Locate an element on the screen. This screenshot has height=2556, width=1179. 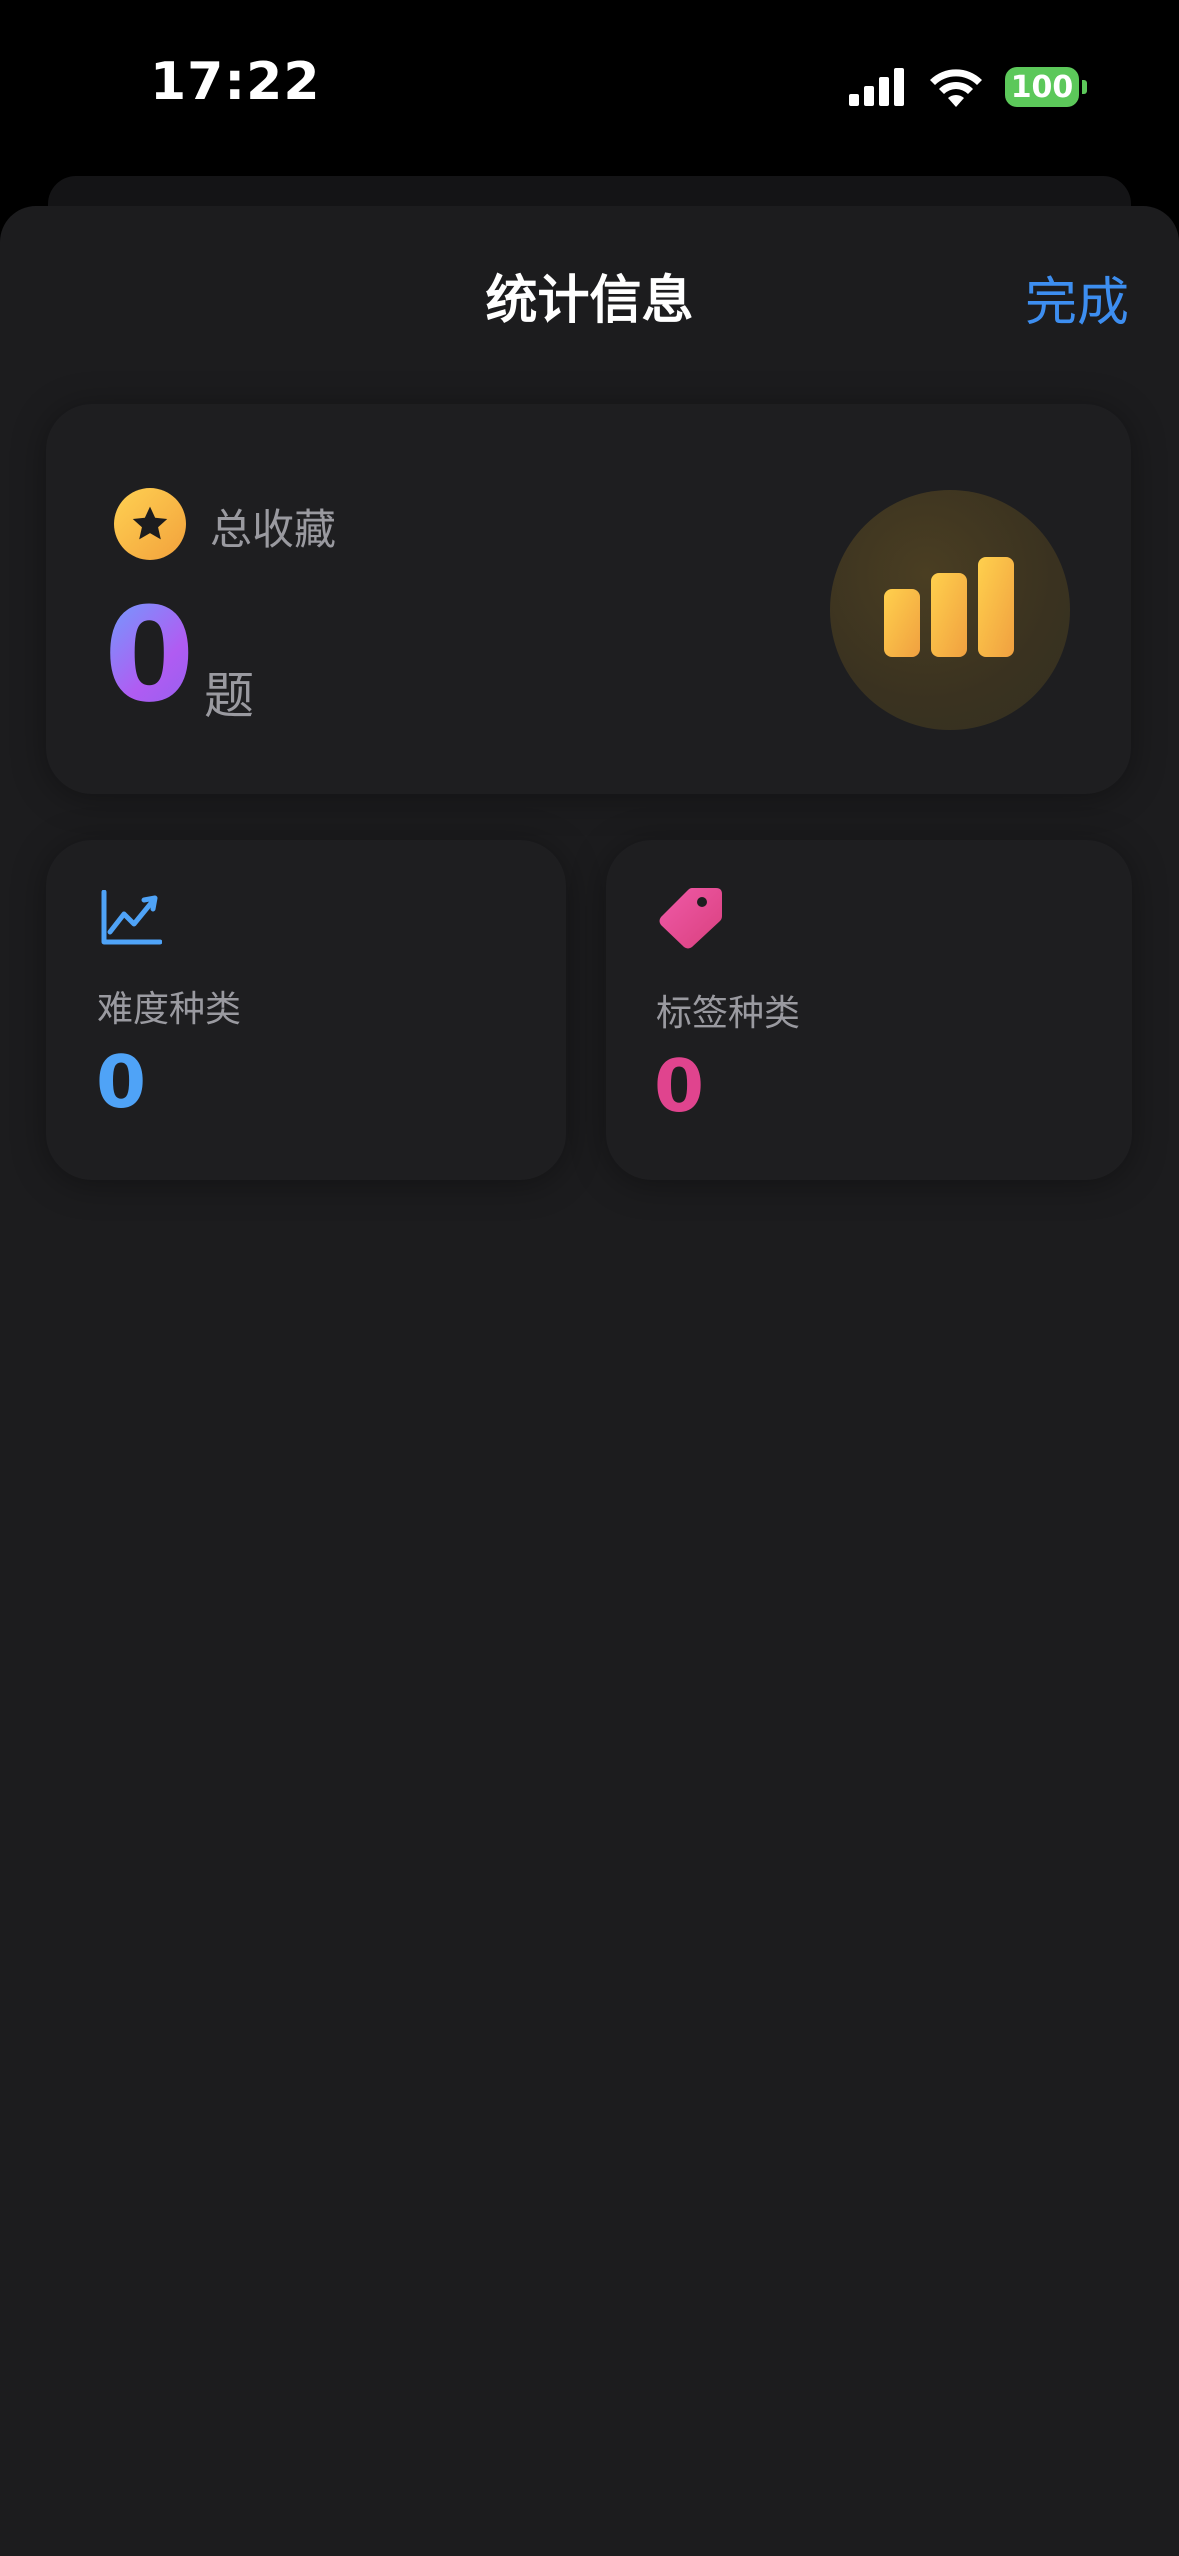
chart-line-icon is located at coordinates (131, 917).